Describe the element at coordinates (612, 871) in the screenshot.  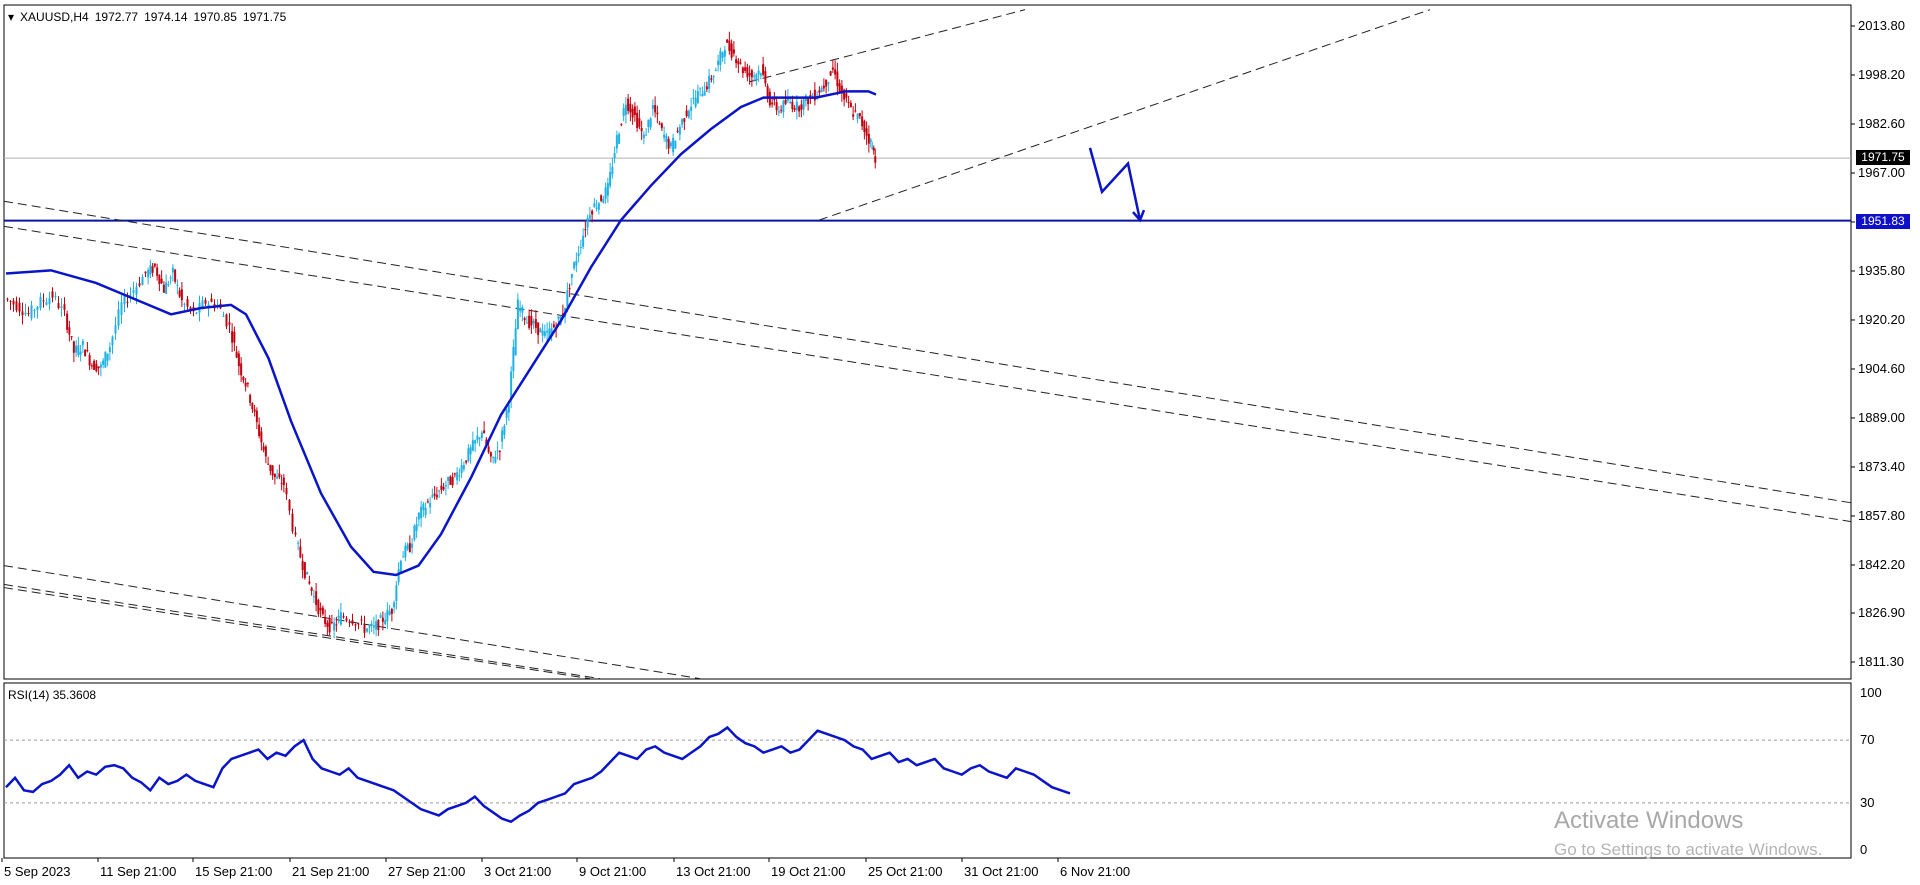
I see `time-tick-label: 9 Oct 21:00` at that location.